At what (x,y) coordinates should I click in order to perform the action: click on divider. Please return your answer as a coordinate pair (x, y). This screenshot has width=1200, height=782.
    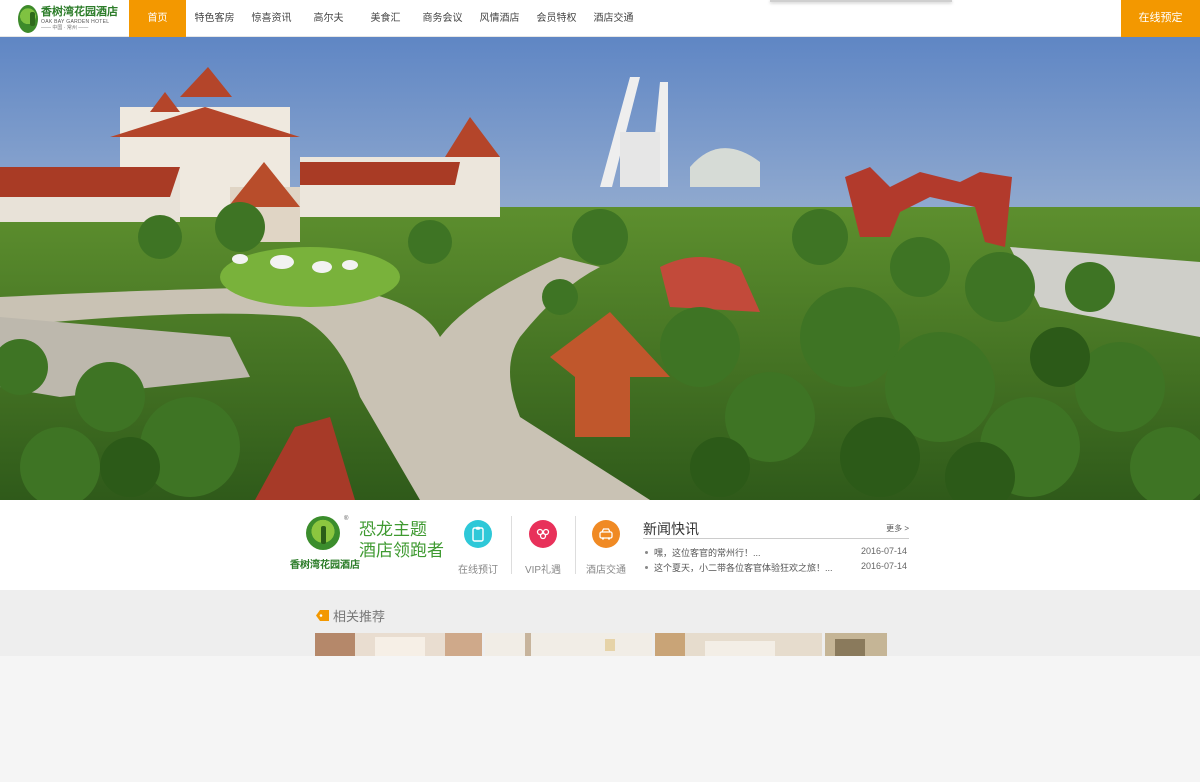
    Looking at the image, I should click on (511, 545).